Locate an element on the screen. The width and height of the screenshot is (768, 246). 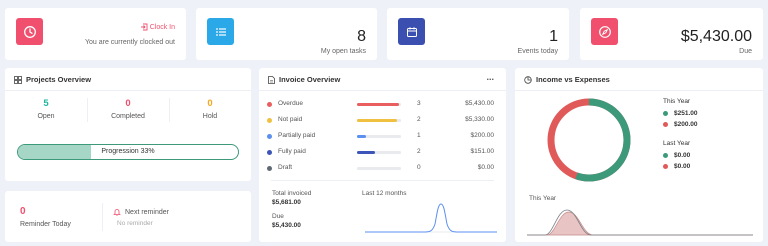
clock-status-text: You are currently clocked out is located at coordinates (129, 42).